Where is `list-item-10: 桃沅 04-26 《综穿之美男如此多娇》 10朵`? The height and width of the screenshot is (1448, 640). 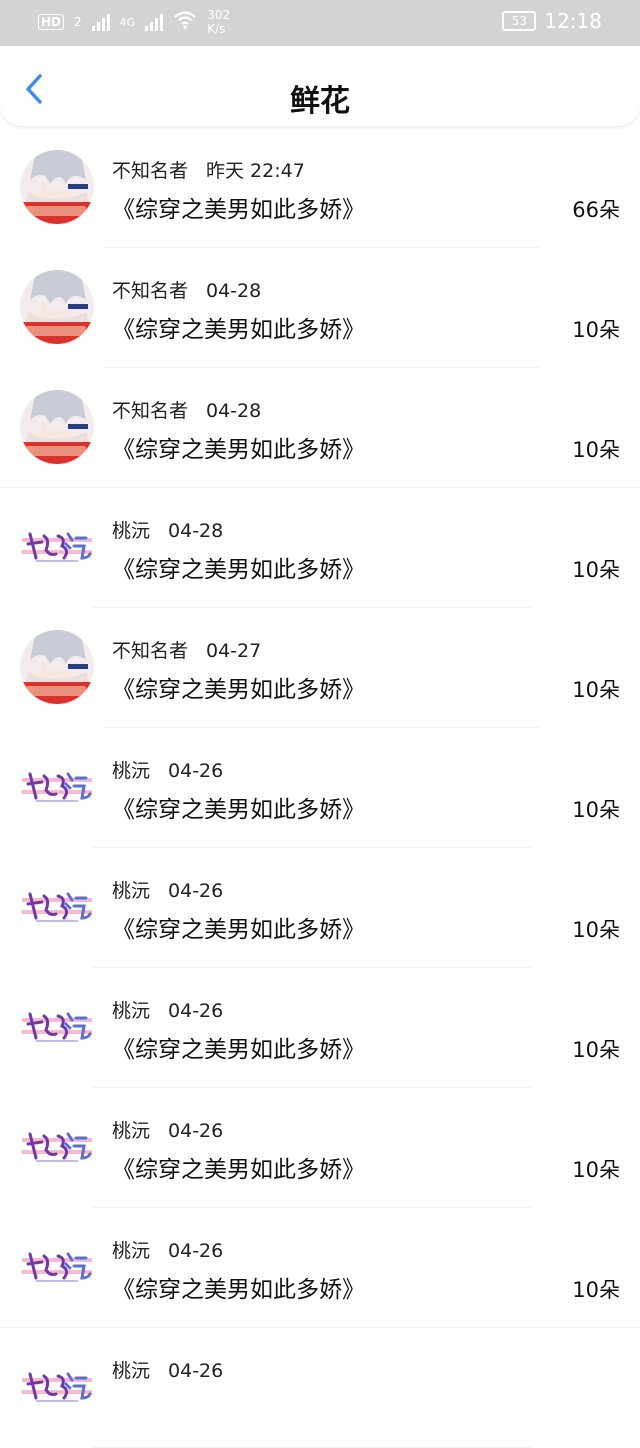
list-item-10: 桃沅 04-26 《综穿之美男如此多娇》 10朵 is located at coordinates (320, 1268).